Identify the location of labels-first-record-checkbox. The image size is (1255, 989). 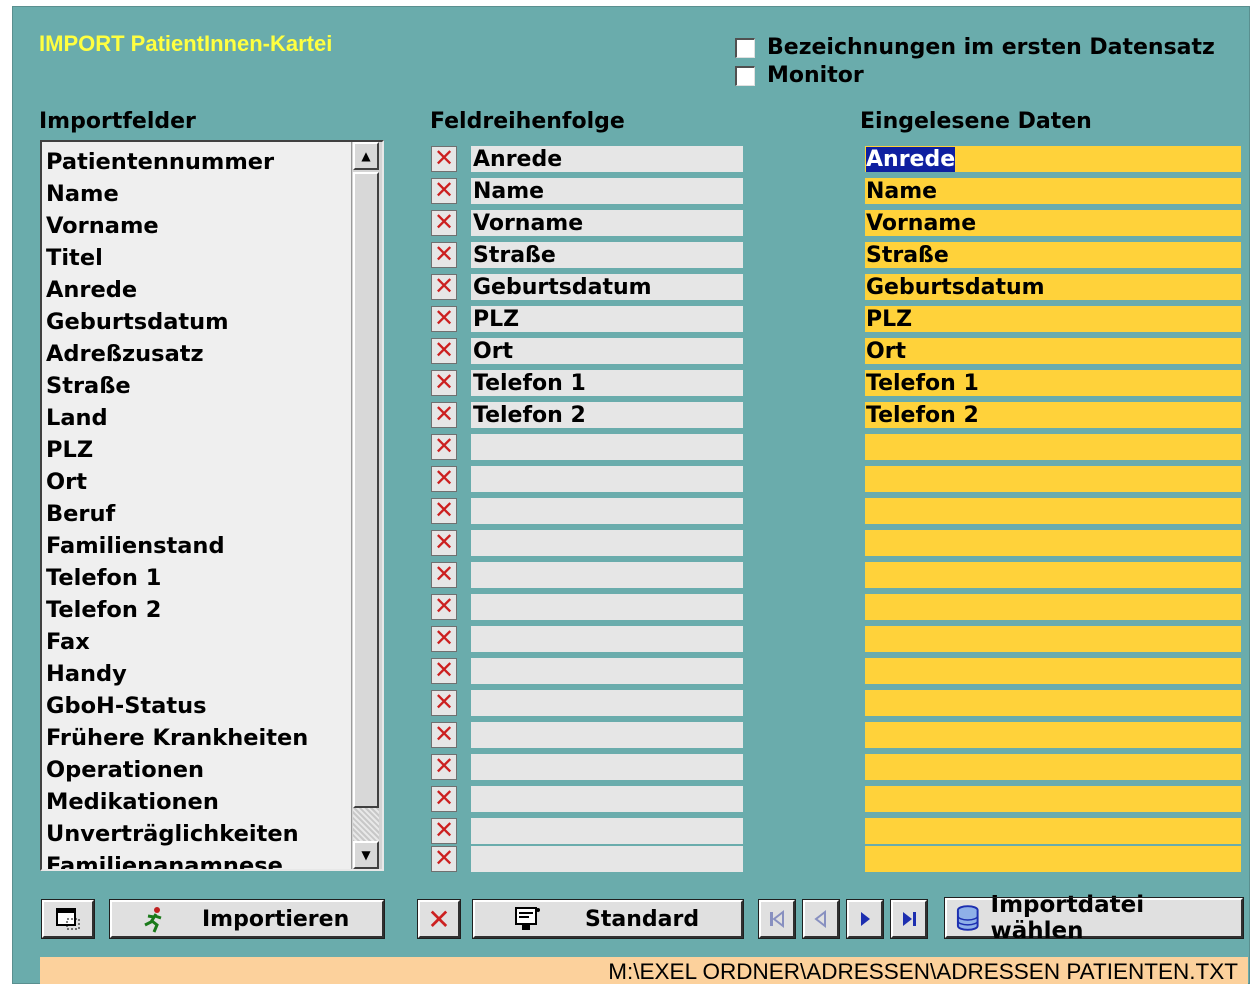
(745, 47).